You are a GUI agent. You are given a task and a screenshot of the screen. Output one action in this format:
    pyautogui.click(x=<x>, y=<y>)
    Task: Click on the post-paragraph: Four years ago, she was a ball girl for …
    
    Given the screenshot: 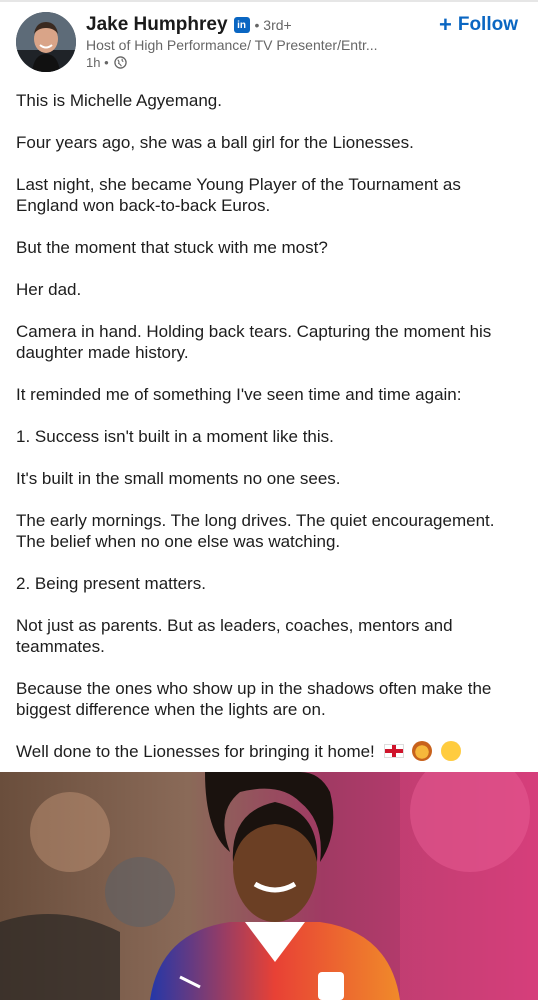 What is the action you would take?
    pyautogui.click(x=215, y=142)
    